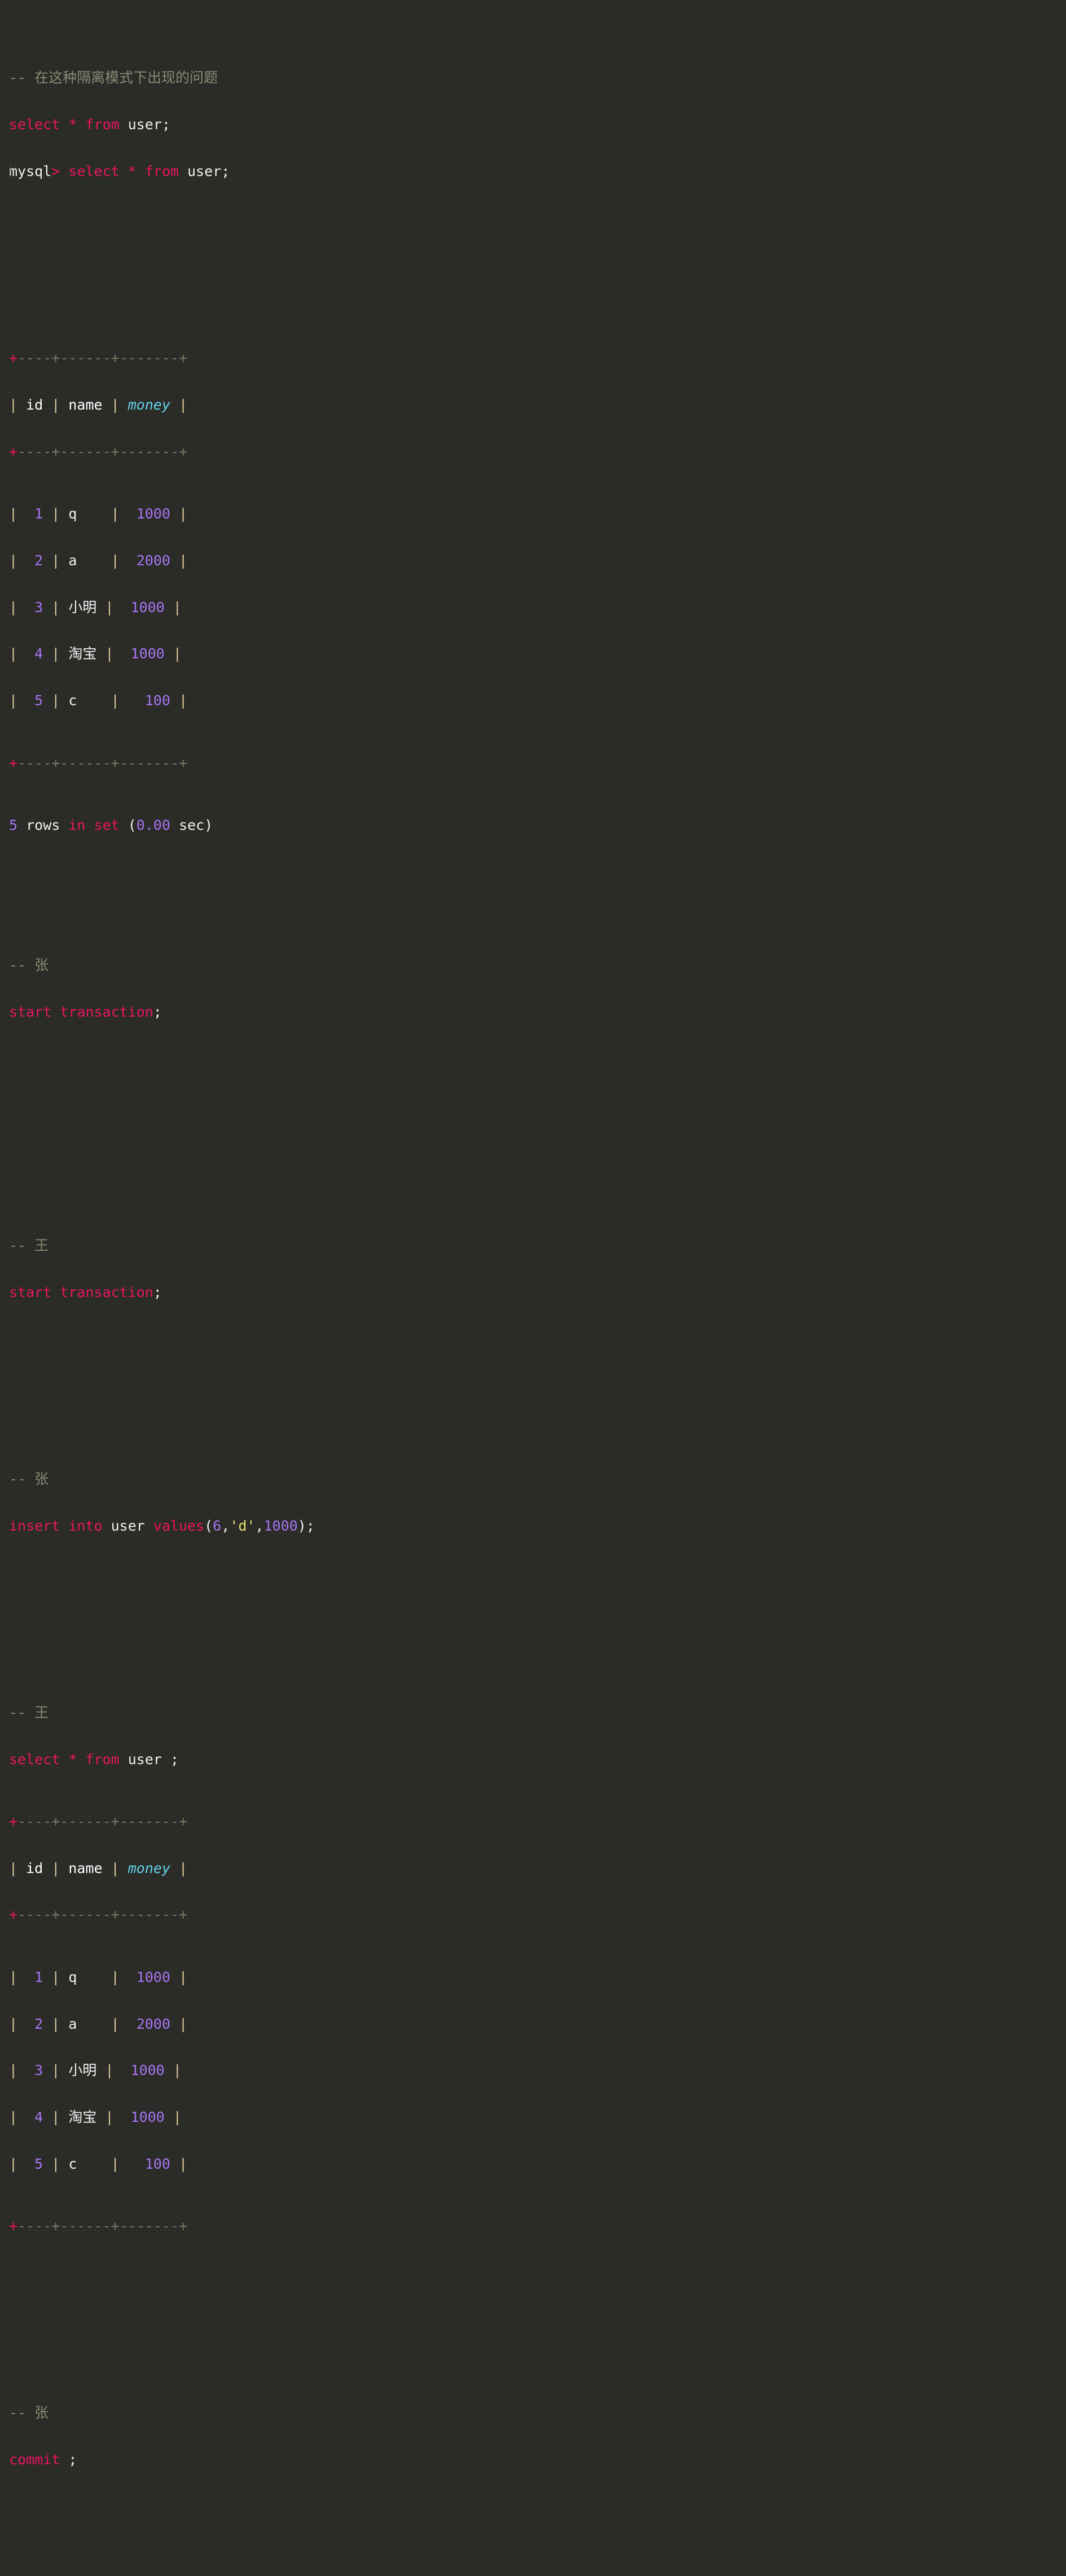 The width and height of the screenshot is (1066, 2576). Describe the element at coordinates (127, 824) in the screenshot. I see `timing-open: (` at that location.